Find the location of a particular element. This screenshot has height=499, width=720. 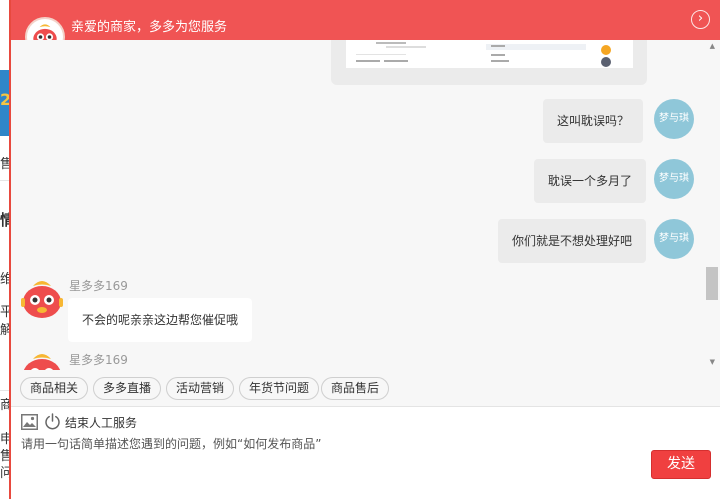

scroll-down-arrow-icon: ▼ is located at coordinates (712, 362).